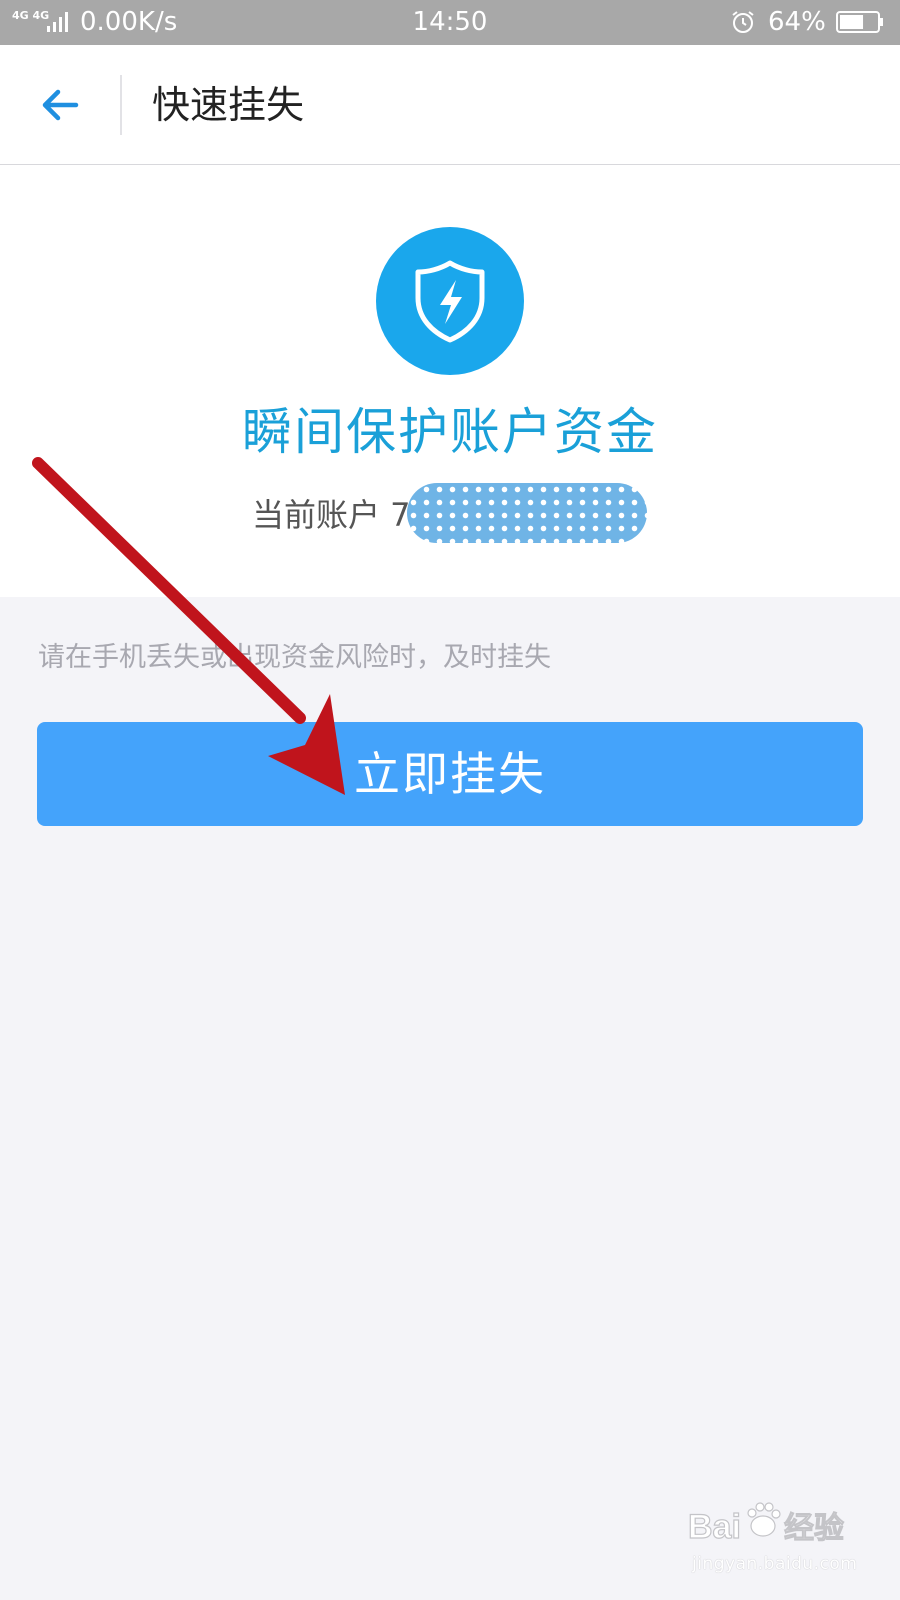 This screenshot has width=900, height=1600. What do you see at coordinates (228, 105) in the screenshot?
I see `page-title: 快速挂失` at bounding box center [228, 105].